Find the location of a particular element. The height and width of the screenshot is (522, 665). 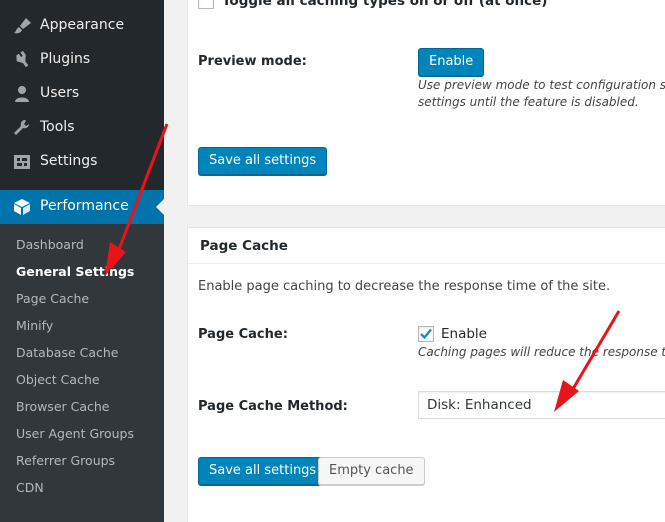

menu-item-appearance: Appearance is located at coordinates (82, 26).